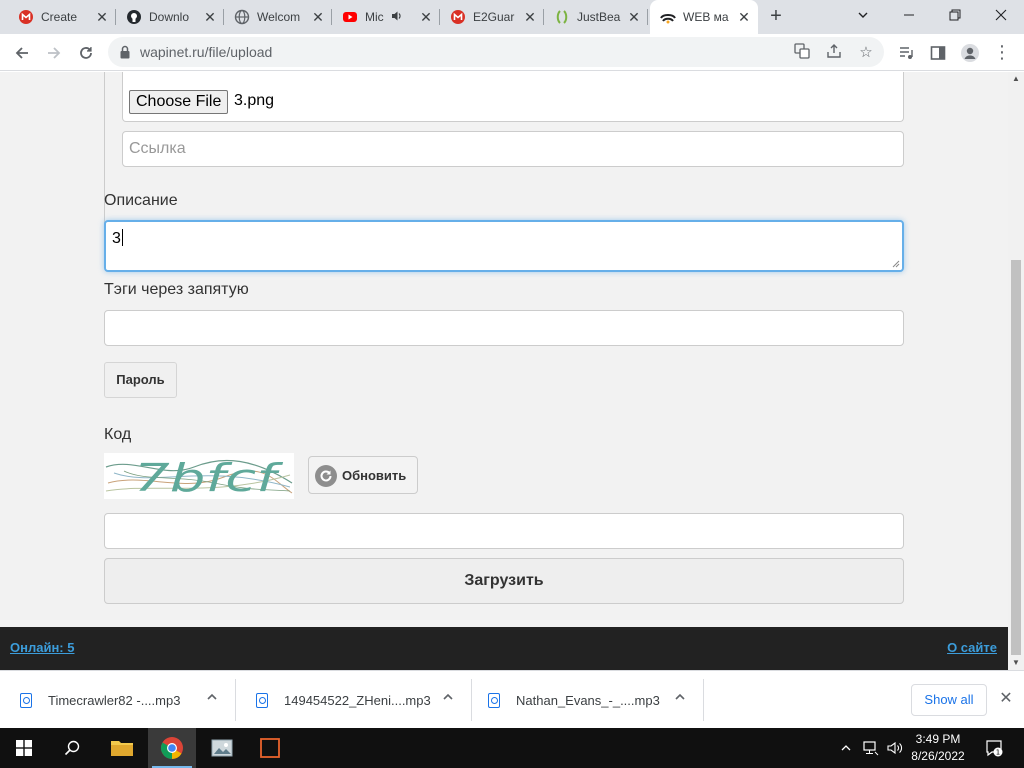  Describe the element at coordinates (586, 700) in the screenshot. I see `download-item: Nathan_Evans_-_....mp3` at that location.